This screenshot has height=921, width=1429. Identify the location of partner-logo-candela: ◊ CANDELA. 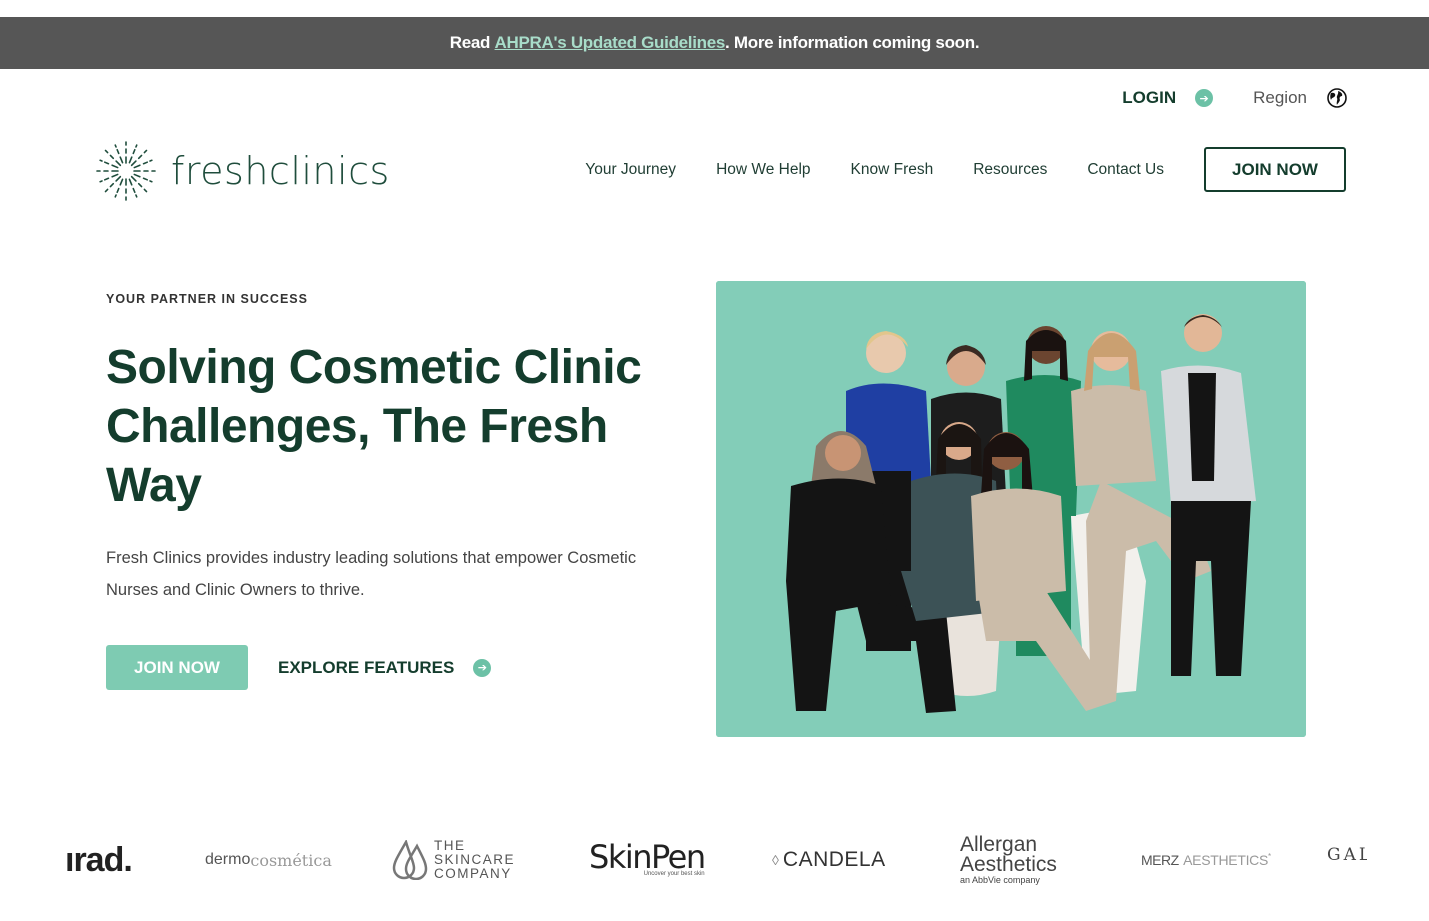
(829, 859).